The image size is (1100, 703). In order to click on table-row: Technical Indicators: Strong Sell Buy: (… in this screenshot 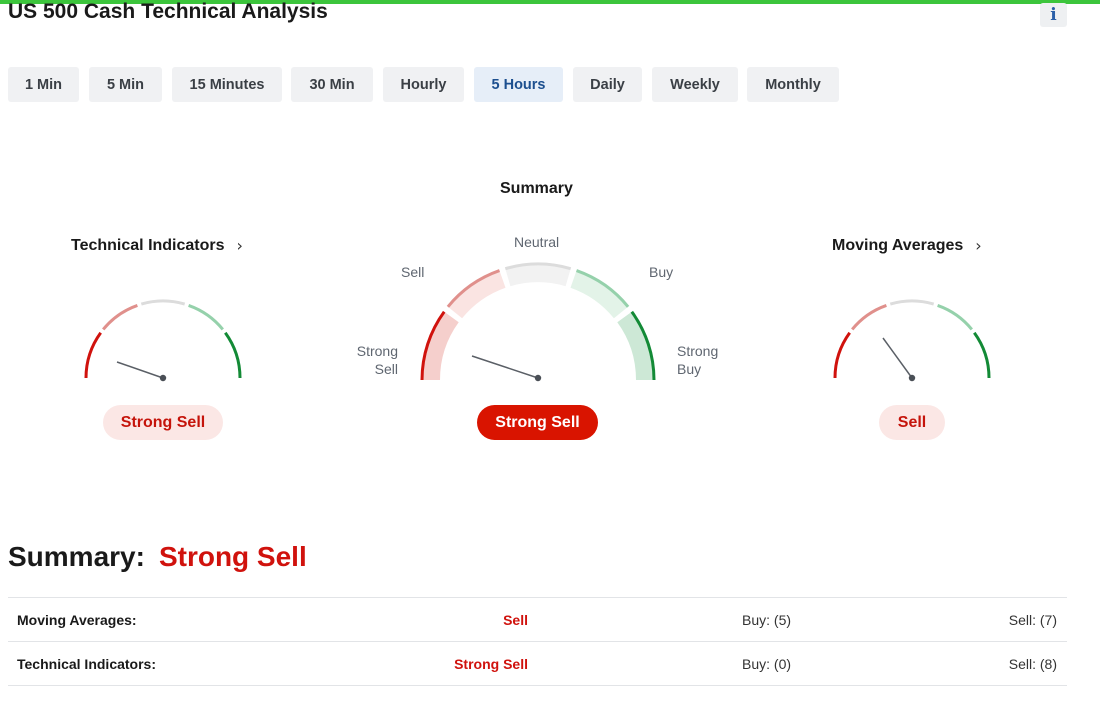, I will do `click(537, 664)`.